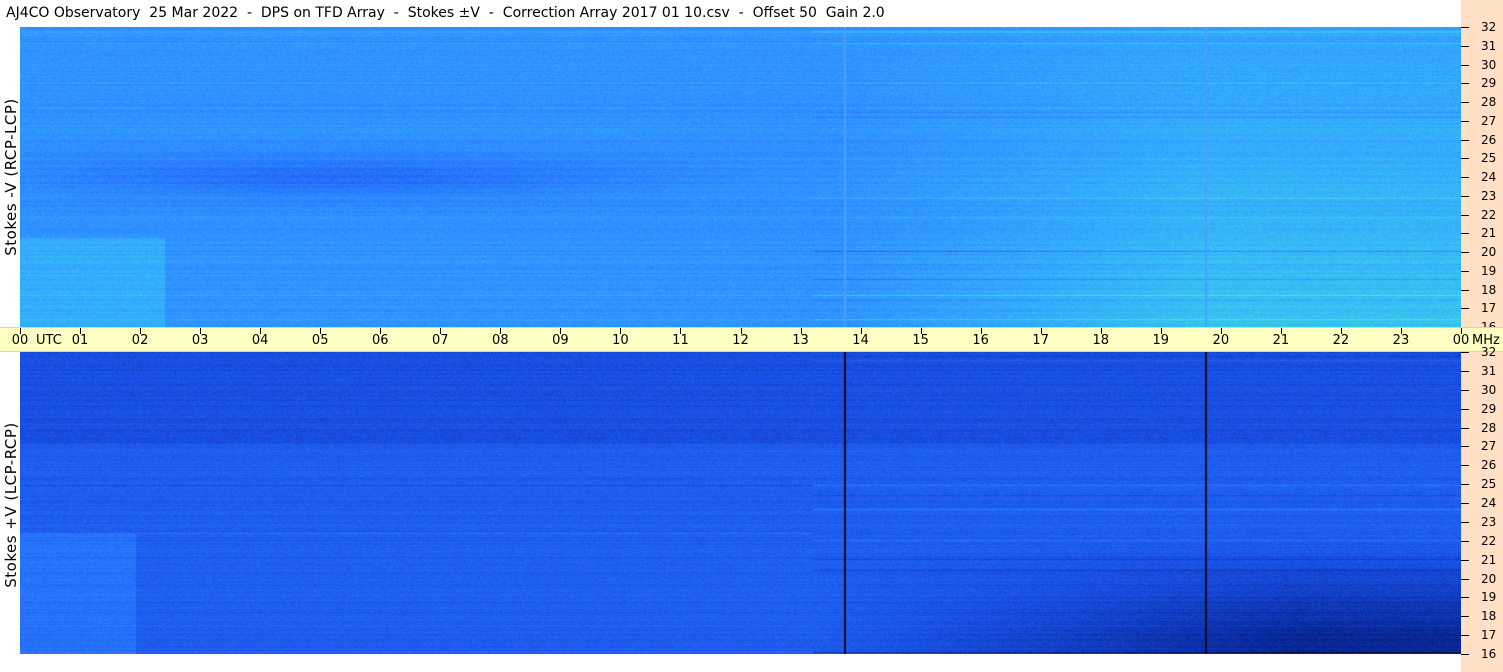 The width and height of the screenshot is (1503, 672). What do you see at coordinates (1341, 340) in the screenshot?
I see `time-tick-label: 22` at bounding box center [1341, 340].